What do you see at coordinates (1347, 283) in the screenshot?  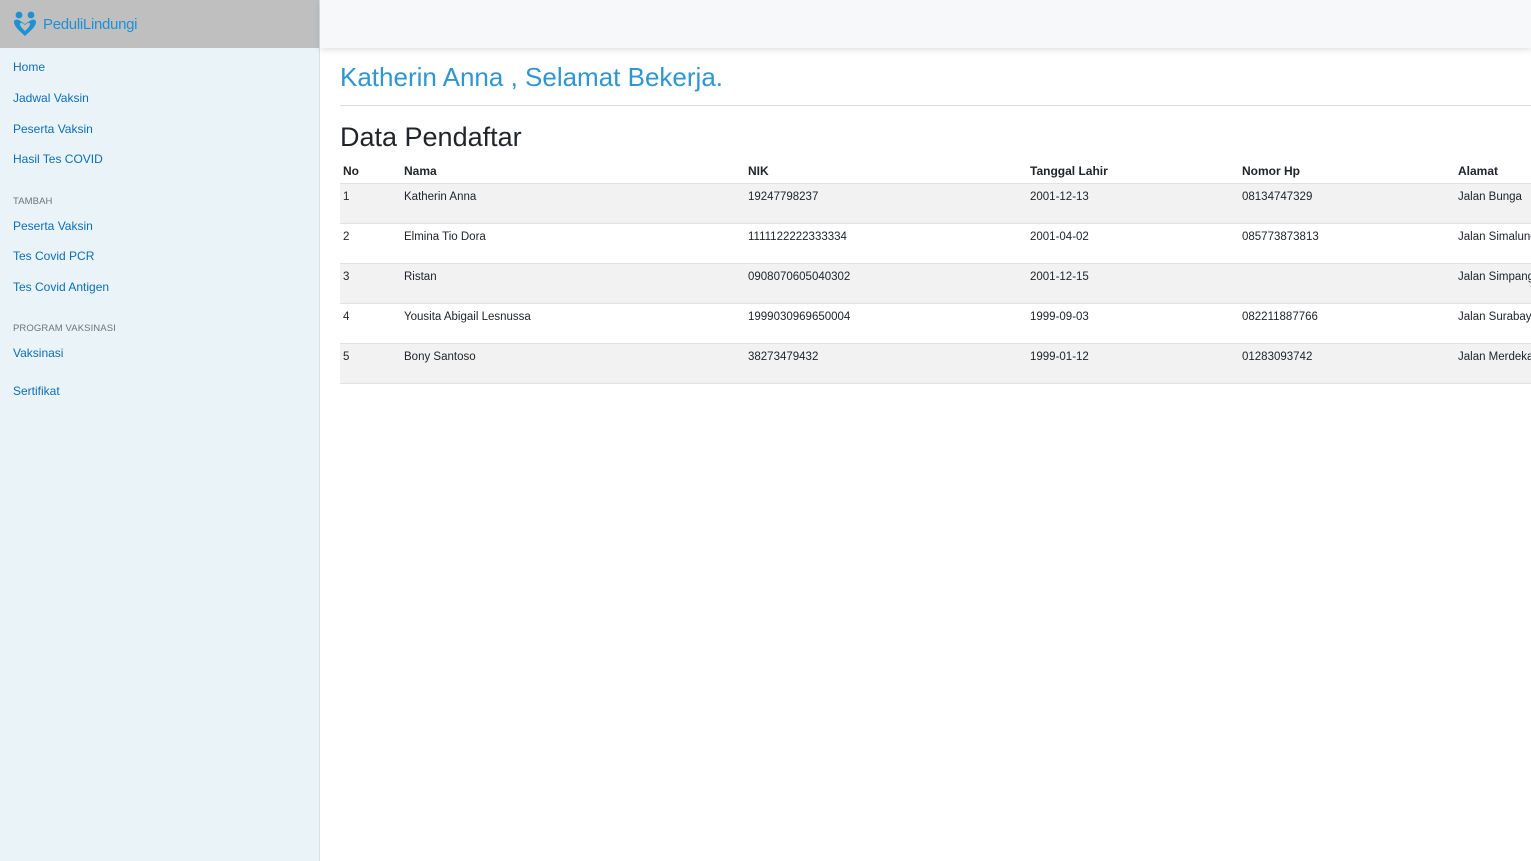 I see `cell-nomor-hp` at bounding box center [1347, 283].